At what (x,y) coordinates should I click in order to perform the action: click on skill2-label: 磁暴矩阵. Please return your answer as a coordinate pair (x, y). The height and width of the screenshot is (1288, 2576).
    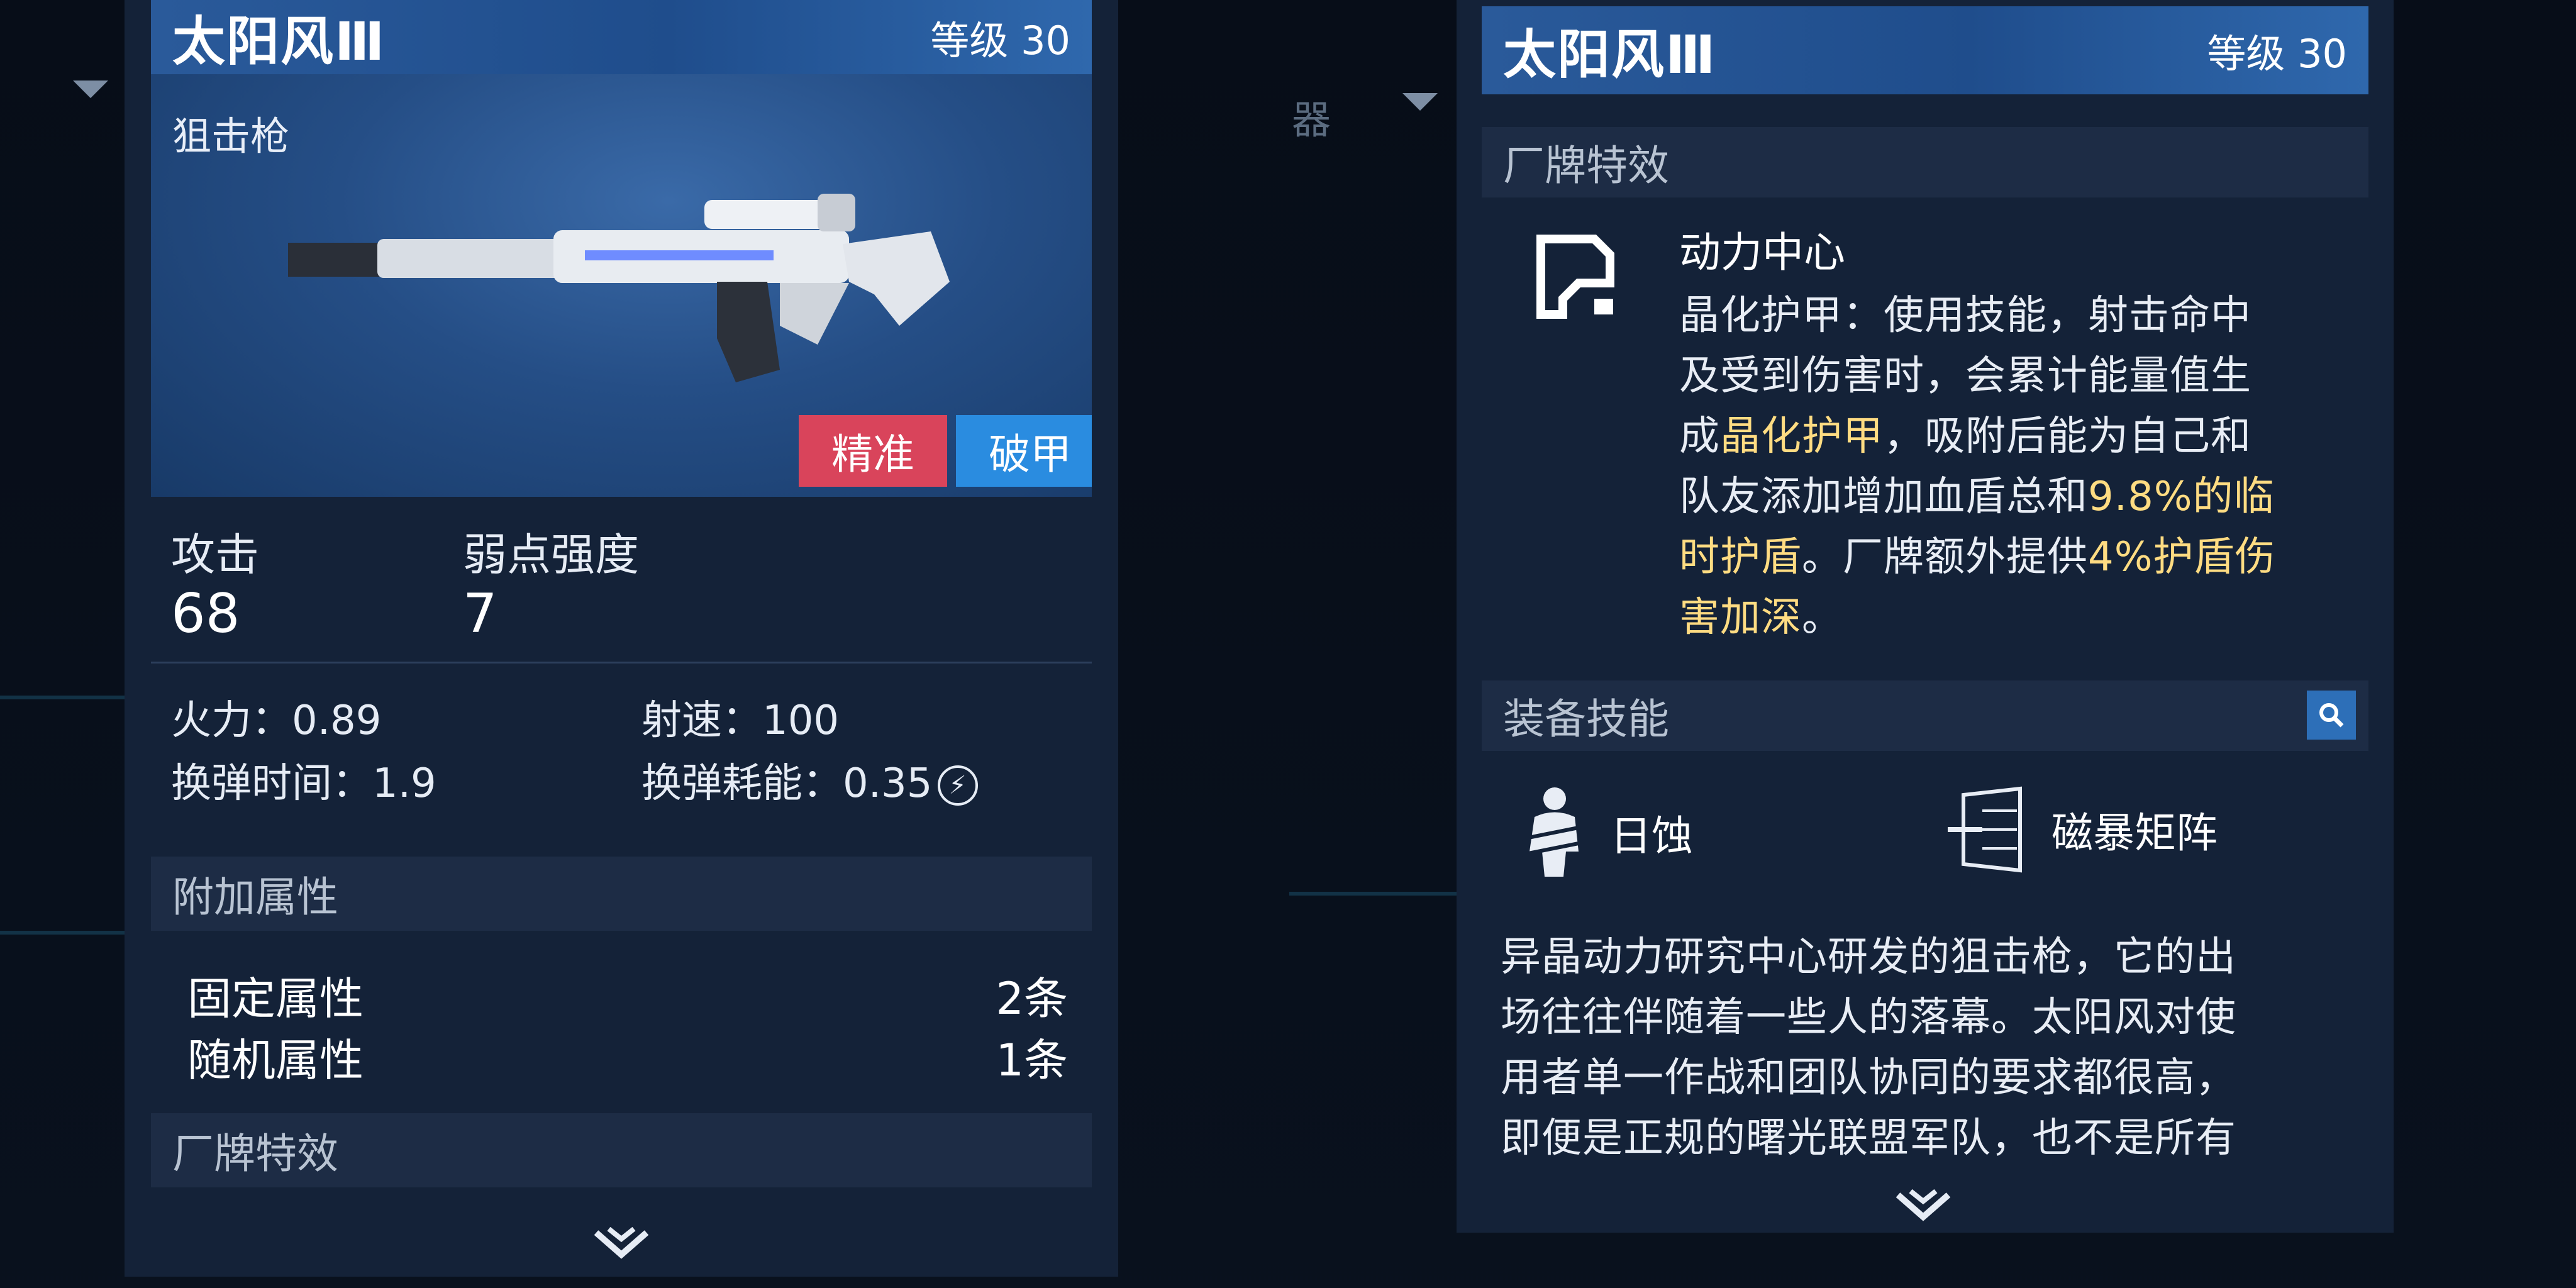
    Looking at the image, I should click on (2134, 833).